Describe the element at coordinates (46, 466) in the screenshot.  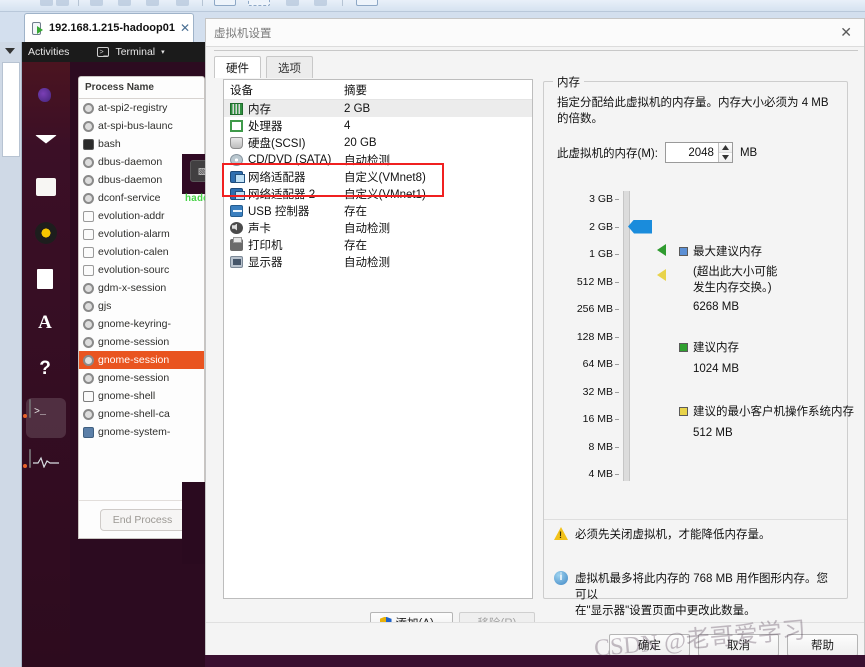
I see `dock-item-system-monitor` at that location.